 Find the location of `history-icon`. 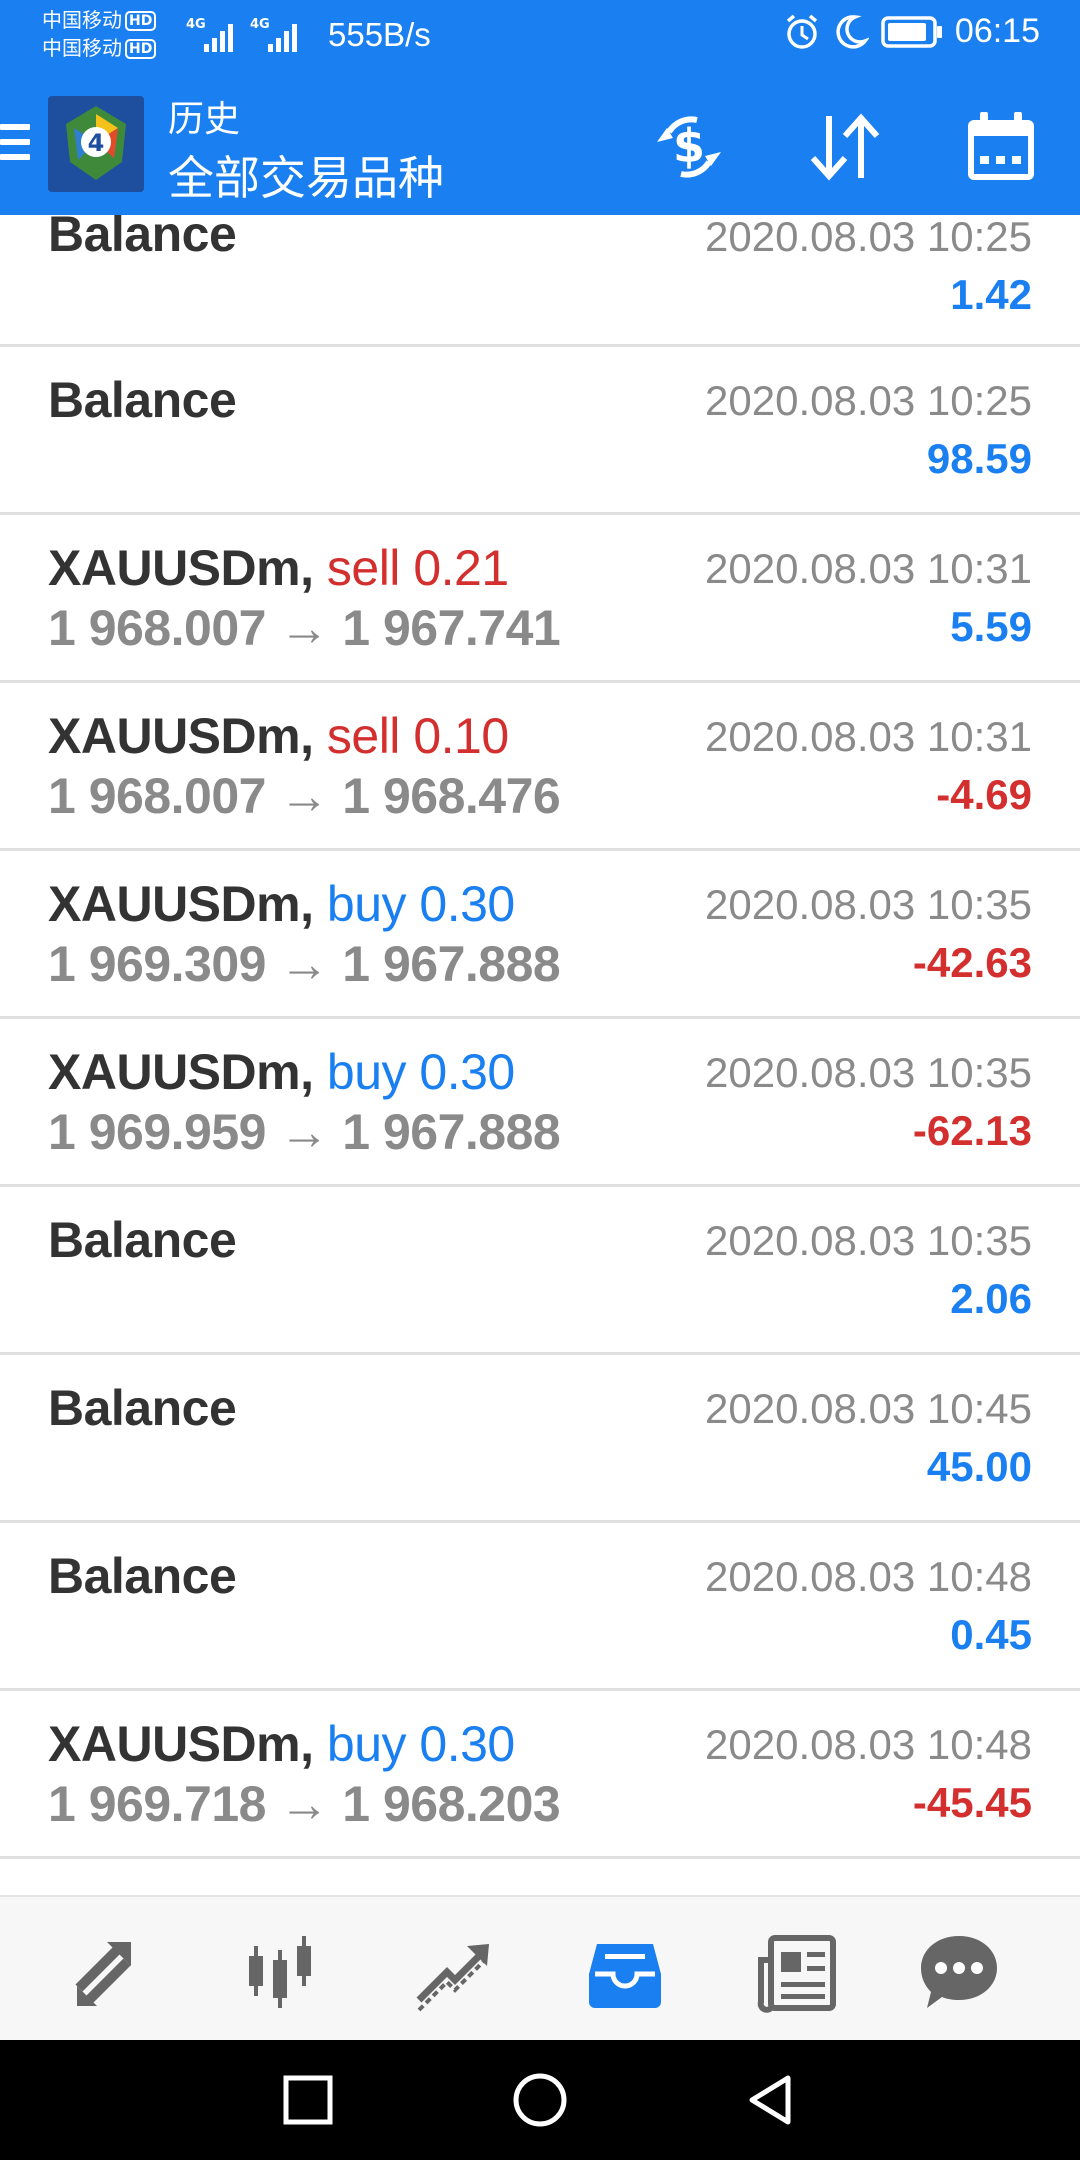

history-icon is located at coordinates (625, 1976).